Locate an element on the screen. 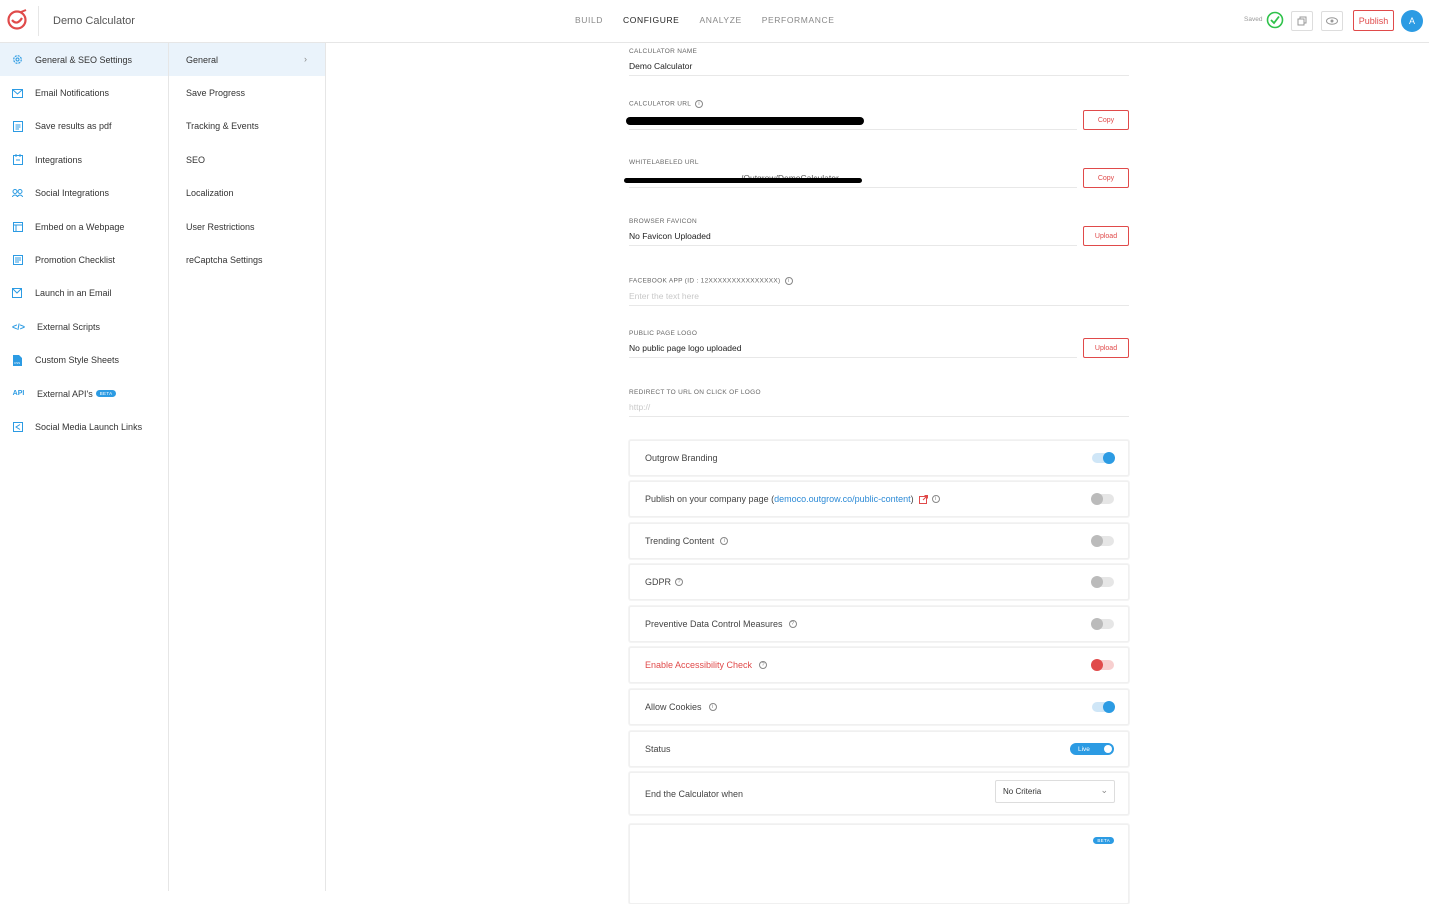 Image resolution: width=1429 pixels, height=904 pixels. tab-performance: PERFORMANCE is located at coordinates (798, 20).